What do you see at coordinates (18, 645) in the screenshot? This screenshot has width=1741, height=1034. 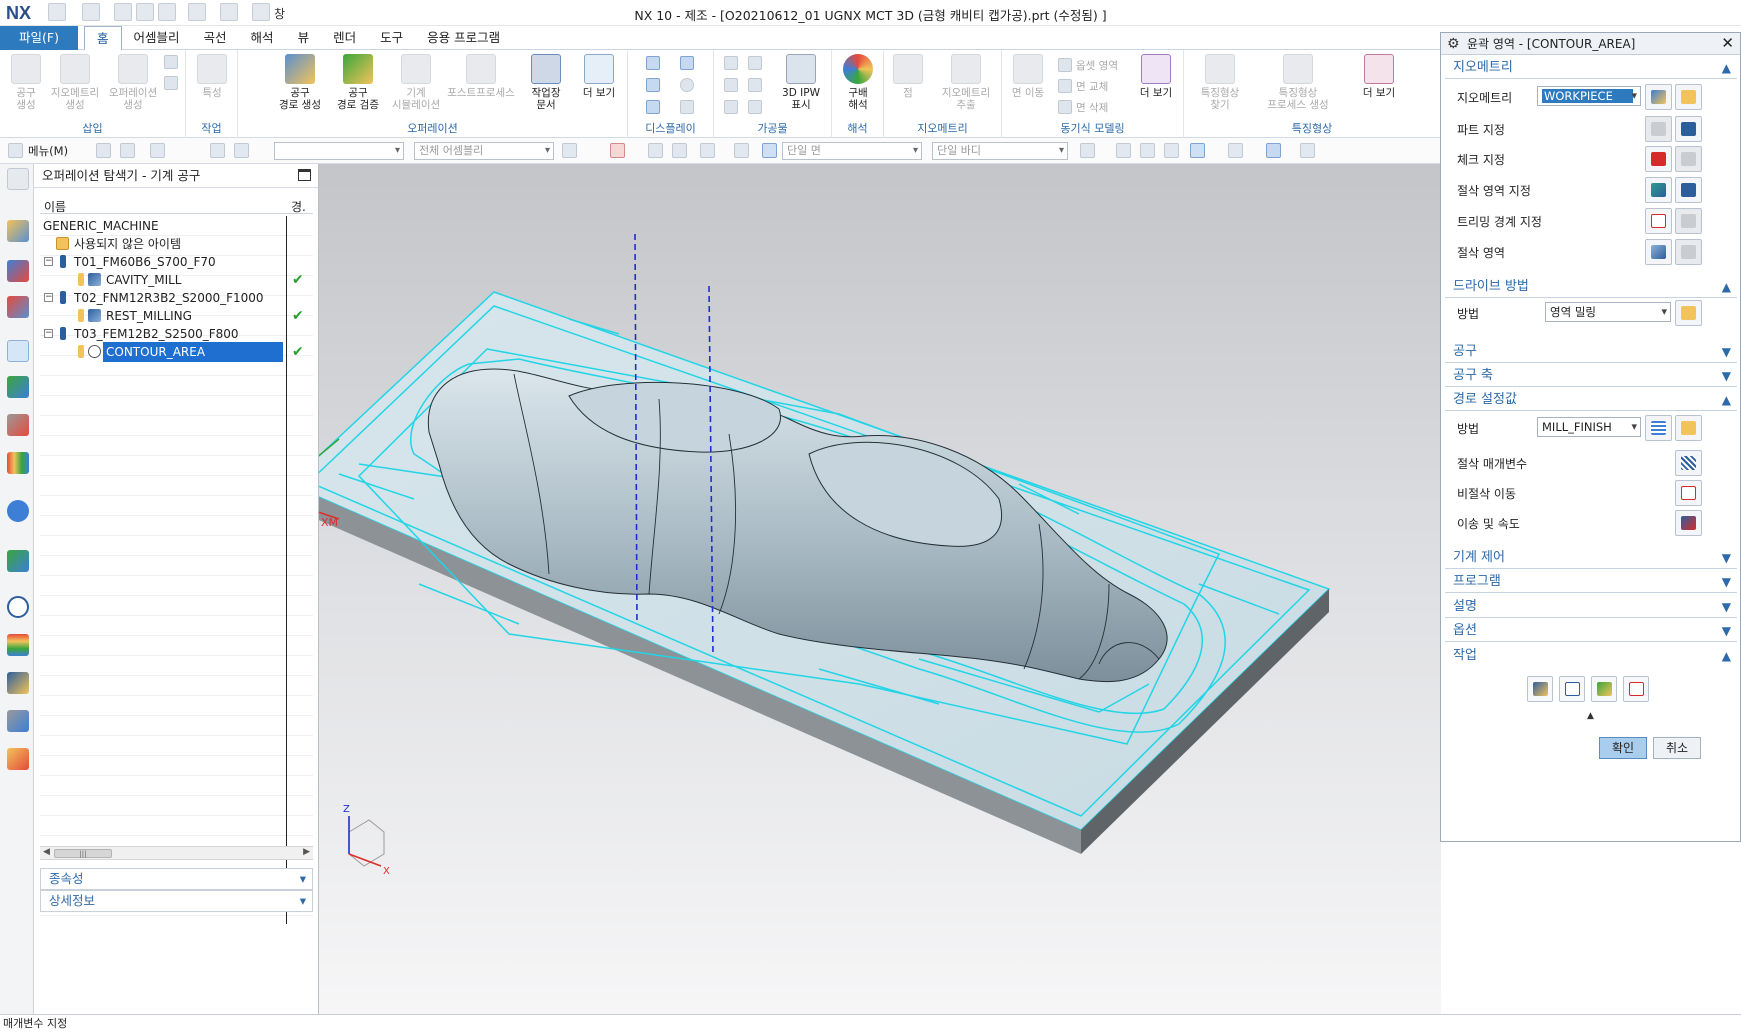 I see `palette-icon` at bounding box center [18, 645].